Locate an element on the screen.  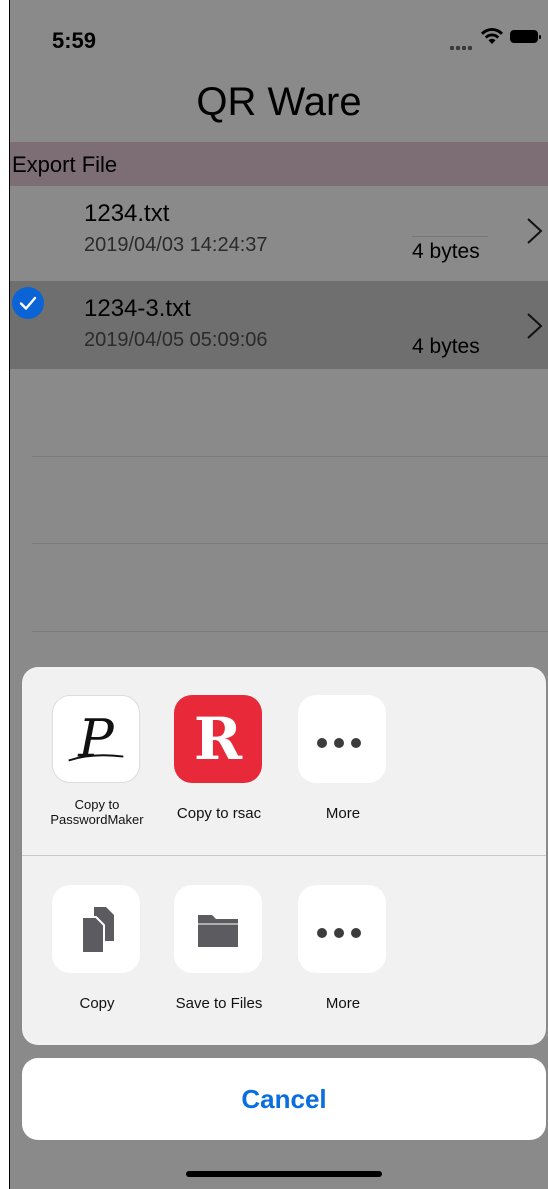
share-action-label: More is located at coordinates (343, 1003).